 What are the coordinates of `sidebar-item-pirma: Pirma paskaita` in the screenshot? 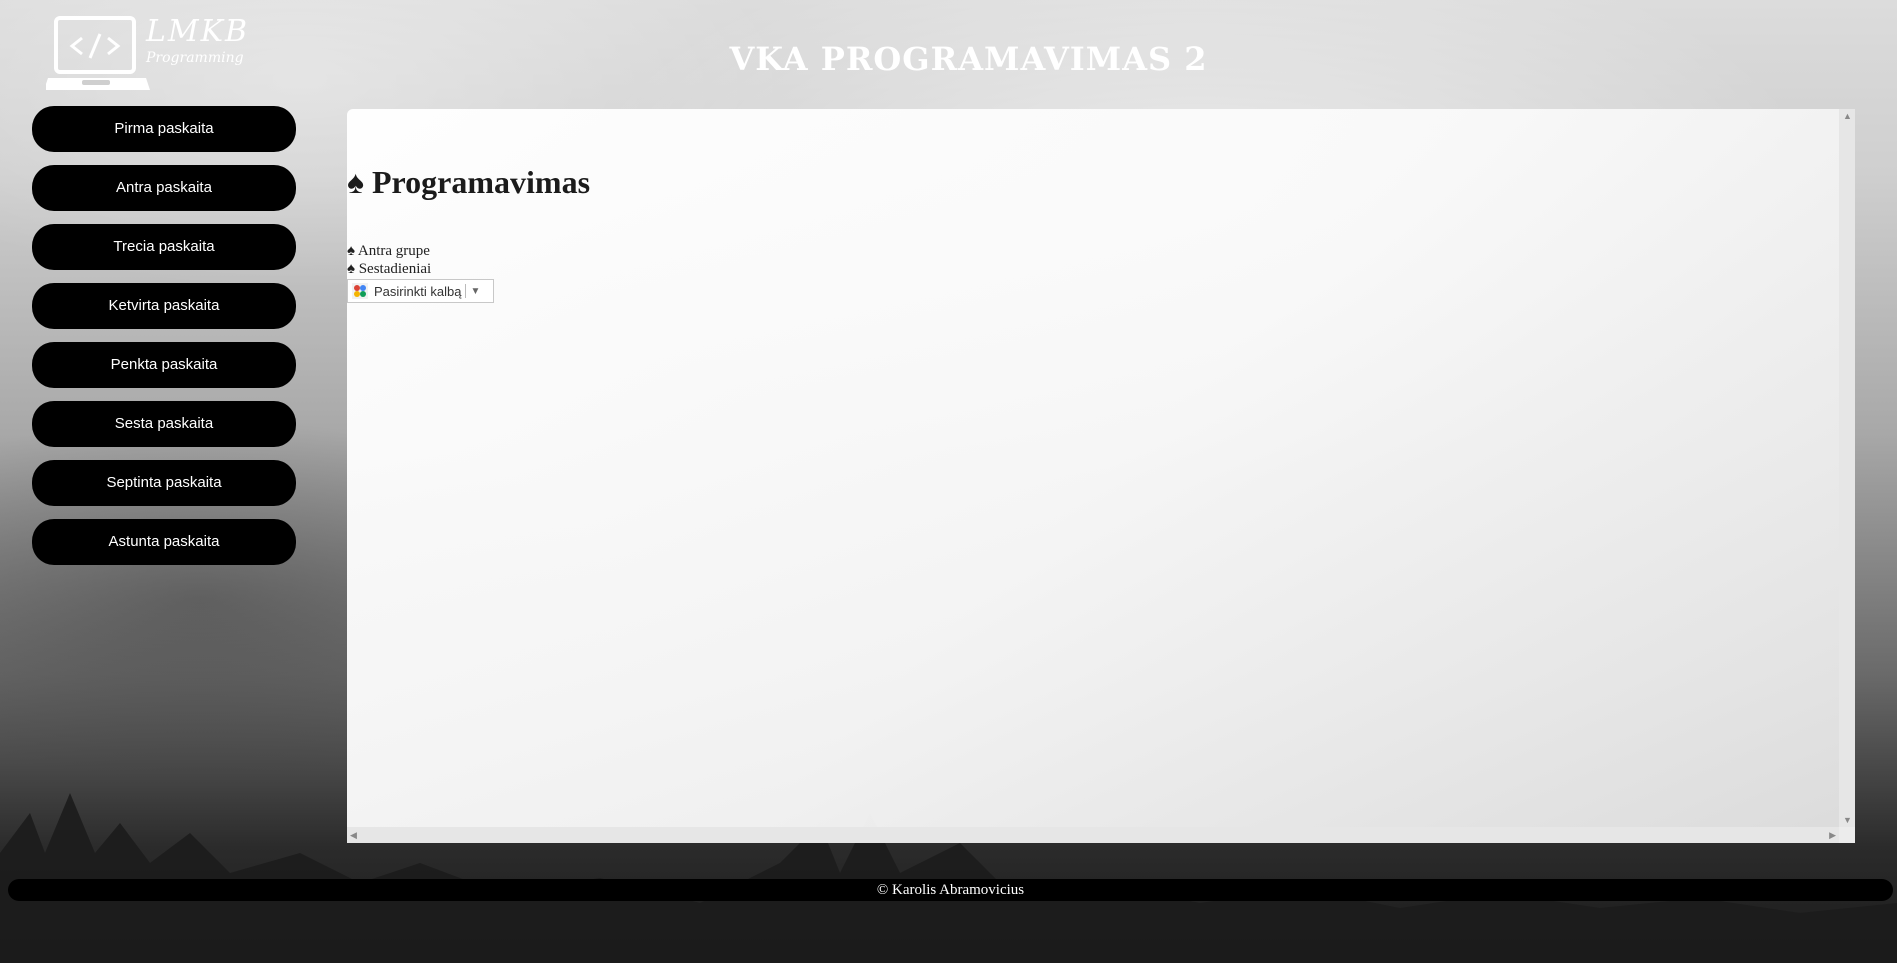 It's located at (164, 129).